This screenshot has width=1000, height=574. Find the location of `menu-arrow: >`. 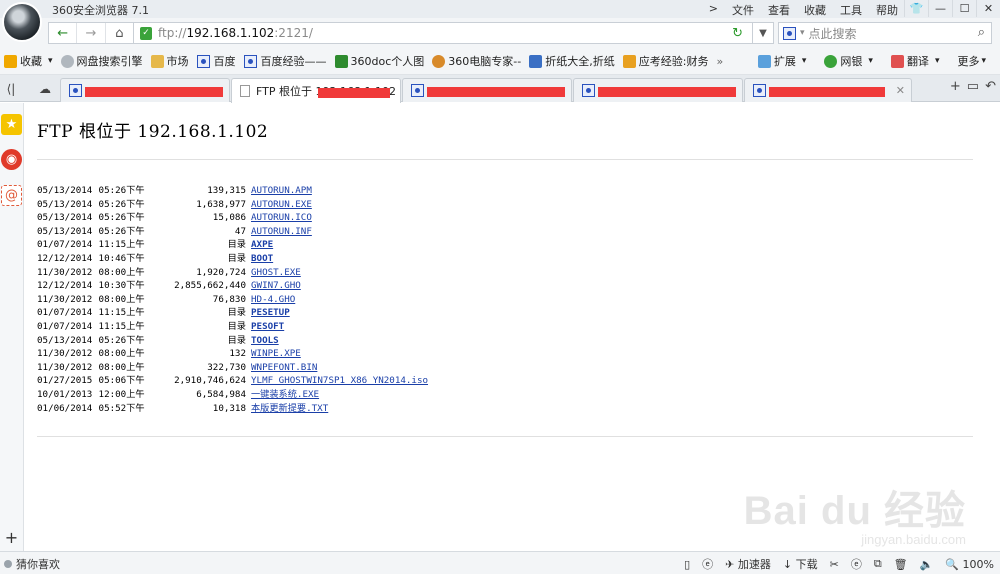

menu-arrow: > is located at coordinates (713, 10).